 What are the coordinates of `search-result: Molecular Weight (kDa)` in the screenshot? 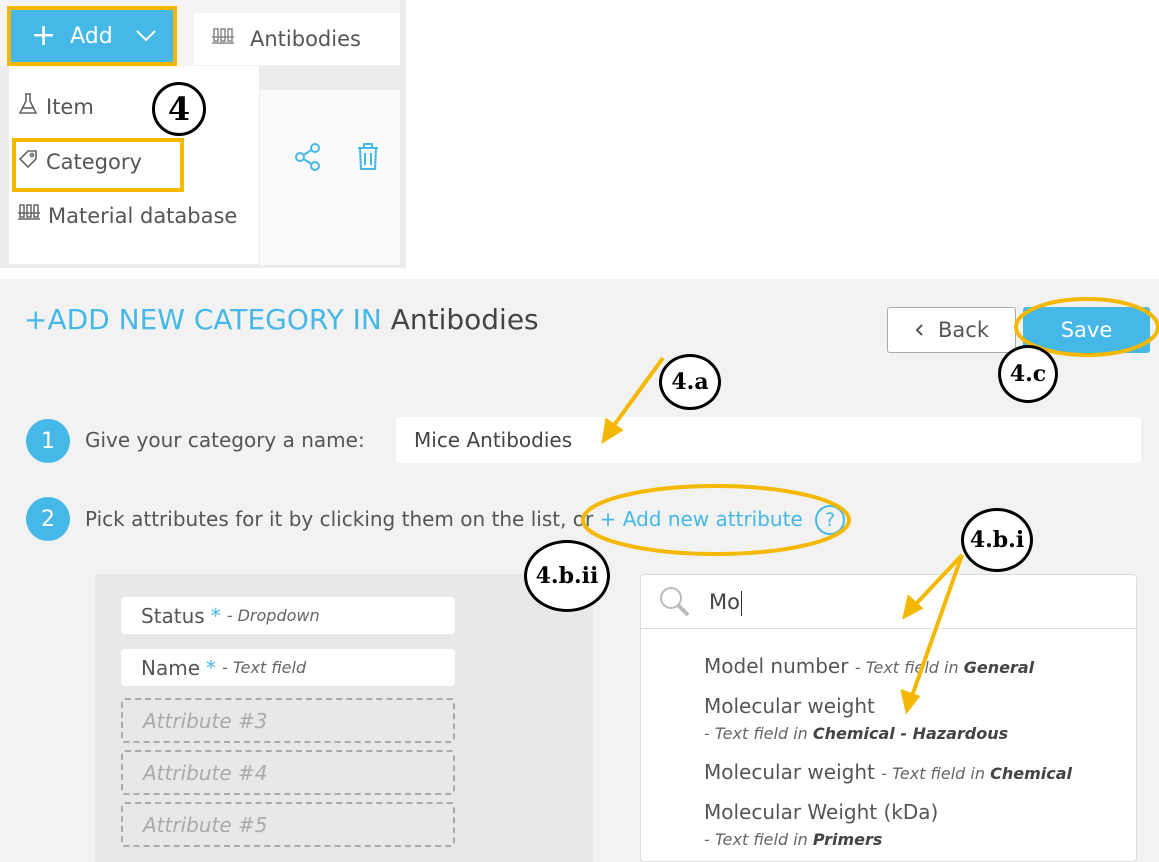 It's located at (821, 812).